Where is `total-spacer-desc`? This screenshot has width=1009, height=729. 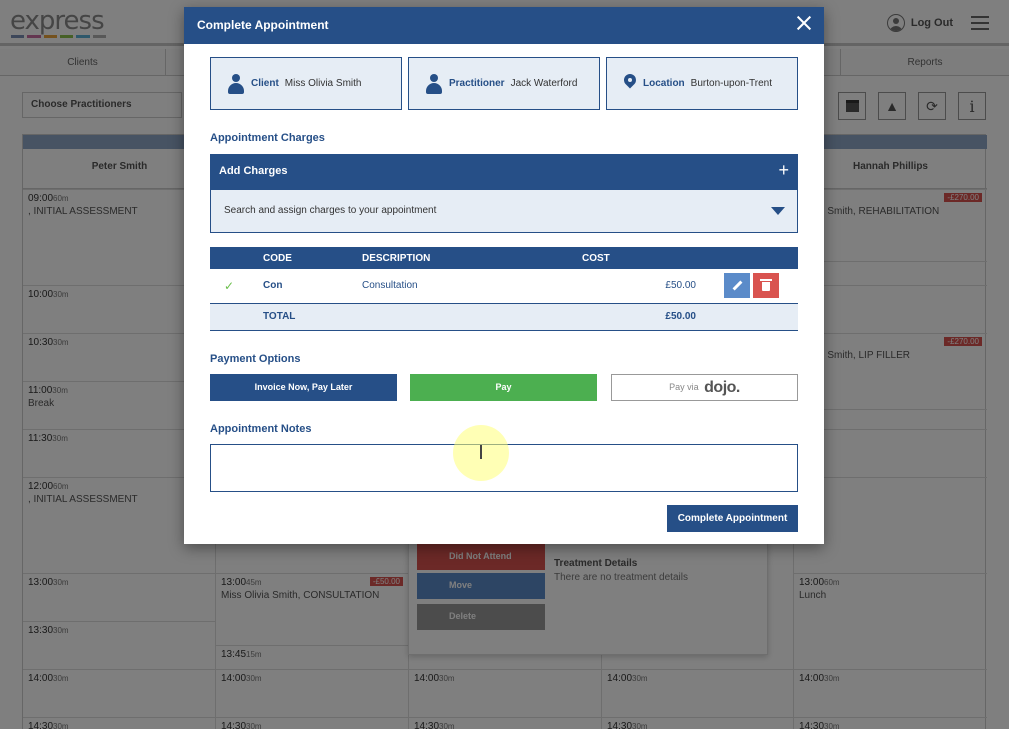
total-spacer-desc is located at coordinates (472, 317).